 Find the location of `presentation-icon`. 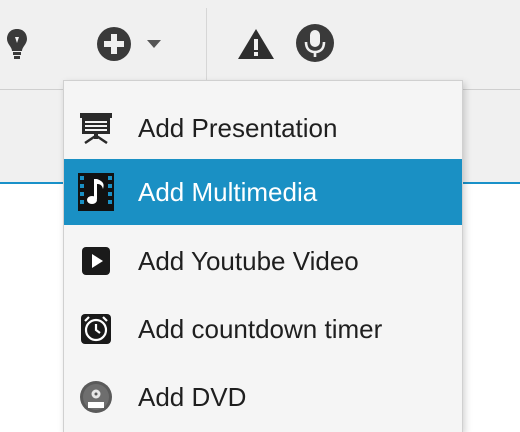

presentation-icon is located at coordinates (96, 128).